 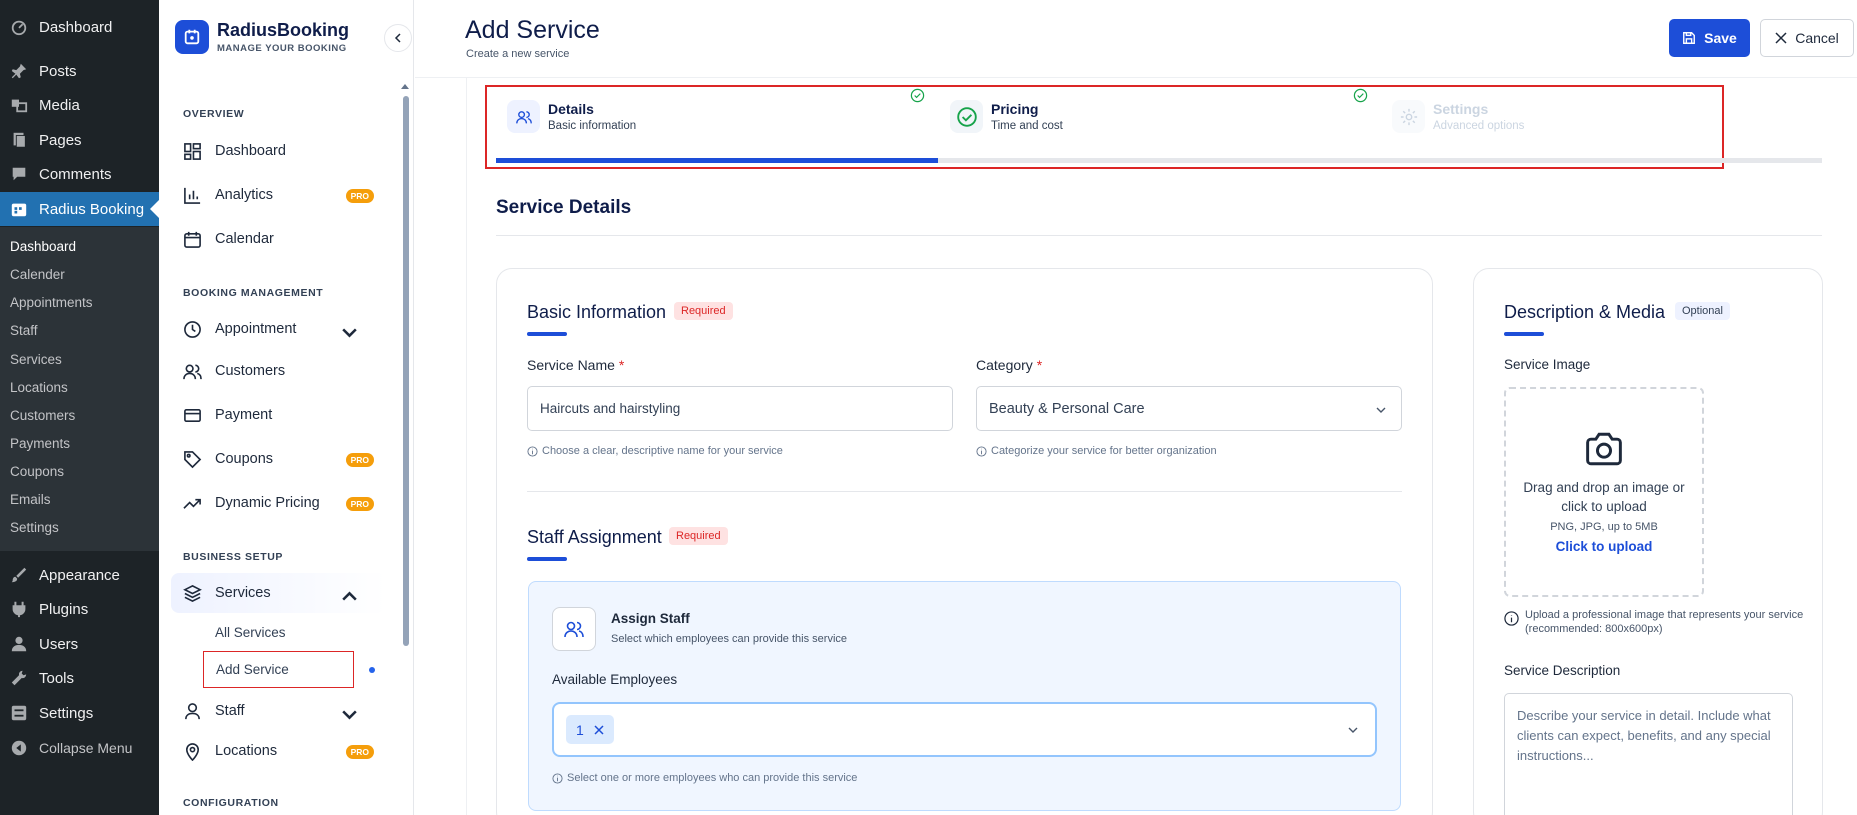 What do you see at coordinates (192, 195) in the screenshot?
I see `bar-chart-icon` at bounding box center [192, 195].